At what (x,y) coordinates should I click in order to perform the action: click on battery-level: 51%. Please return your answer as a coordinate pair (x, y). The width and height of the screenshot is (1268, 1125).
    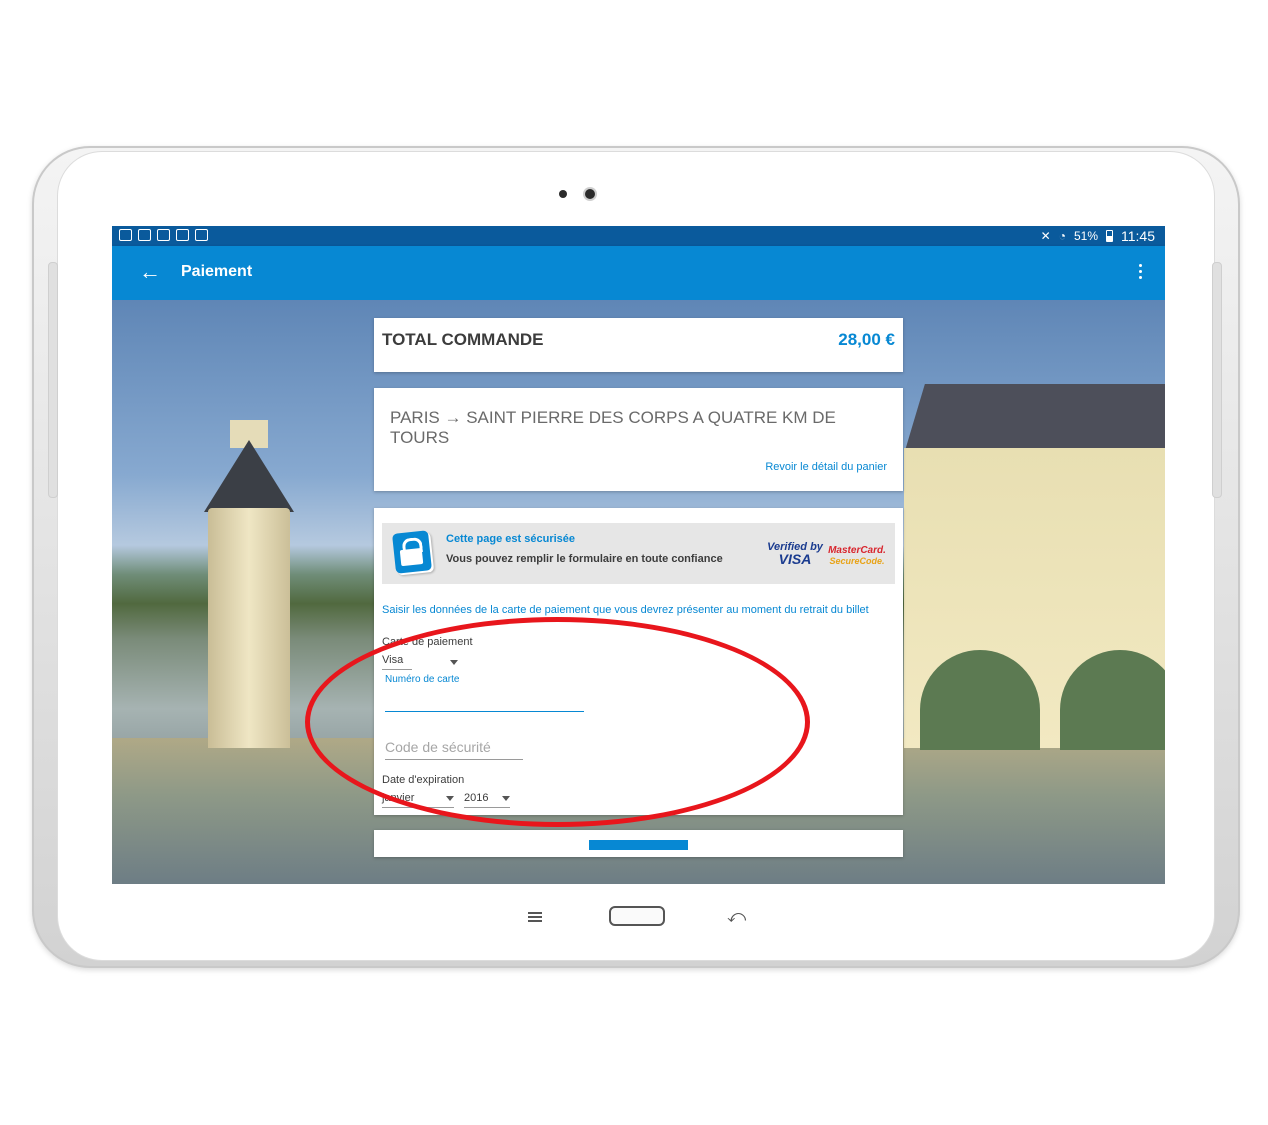
    Looking at the image, I should click on (1085, 236).